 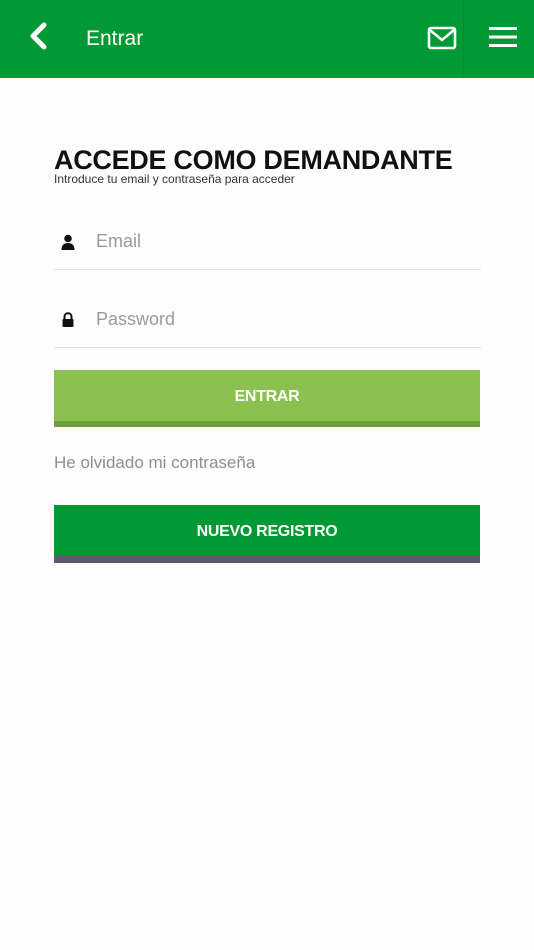 What do you see at coordinates (267, 534) in the screenshot?
I see `nuevo-registro-button: NUEVO REGISTRO` at bounding box center [267, 534].